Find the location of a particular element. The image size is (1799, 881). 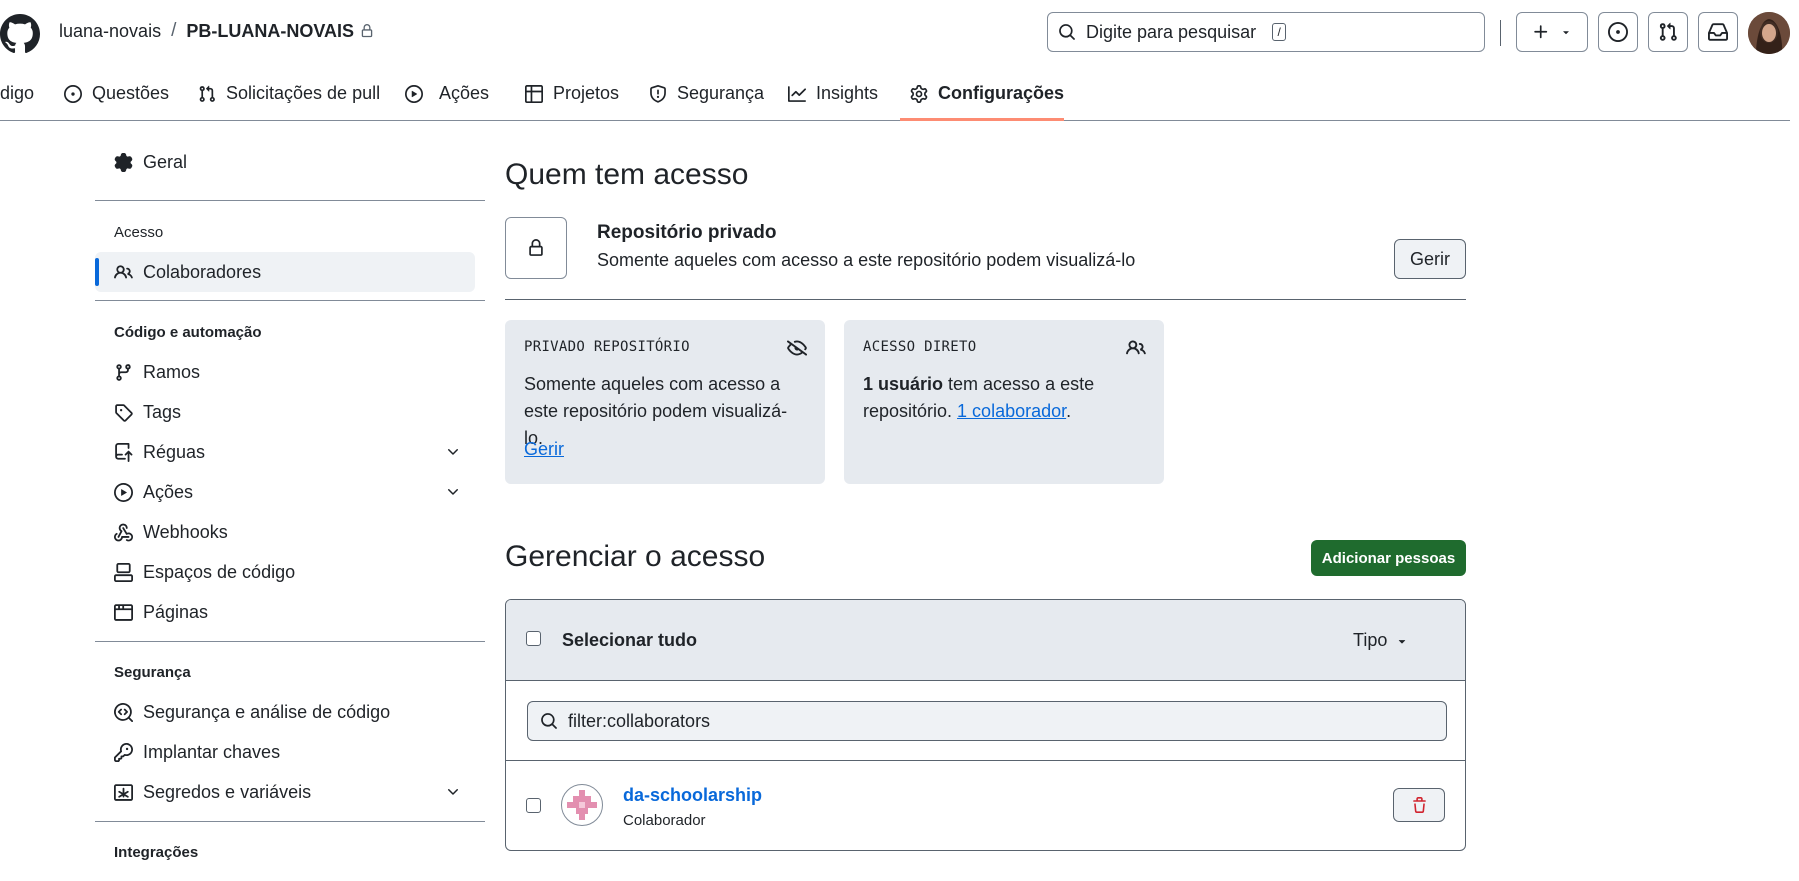

graph-icon is located at coordinates (797, 93).